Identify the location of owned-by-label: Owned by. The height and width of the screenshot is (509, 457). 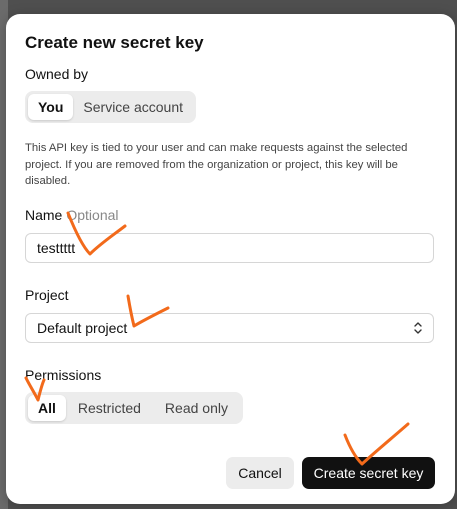
(57, 74).